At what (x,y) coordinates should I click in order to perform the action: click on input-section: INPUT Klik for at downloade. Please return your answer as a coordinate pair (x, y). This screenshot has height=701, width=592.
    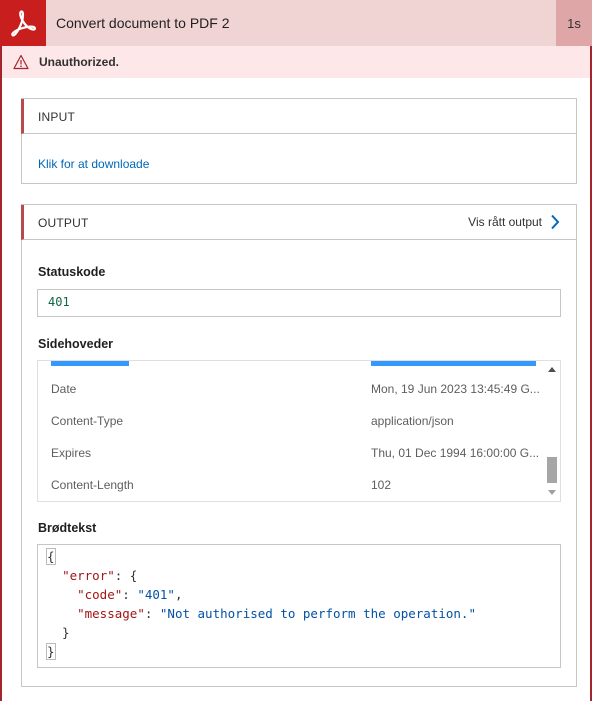
    Looking at the image, I should click on (299, 141).